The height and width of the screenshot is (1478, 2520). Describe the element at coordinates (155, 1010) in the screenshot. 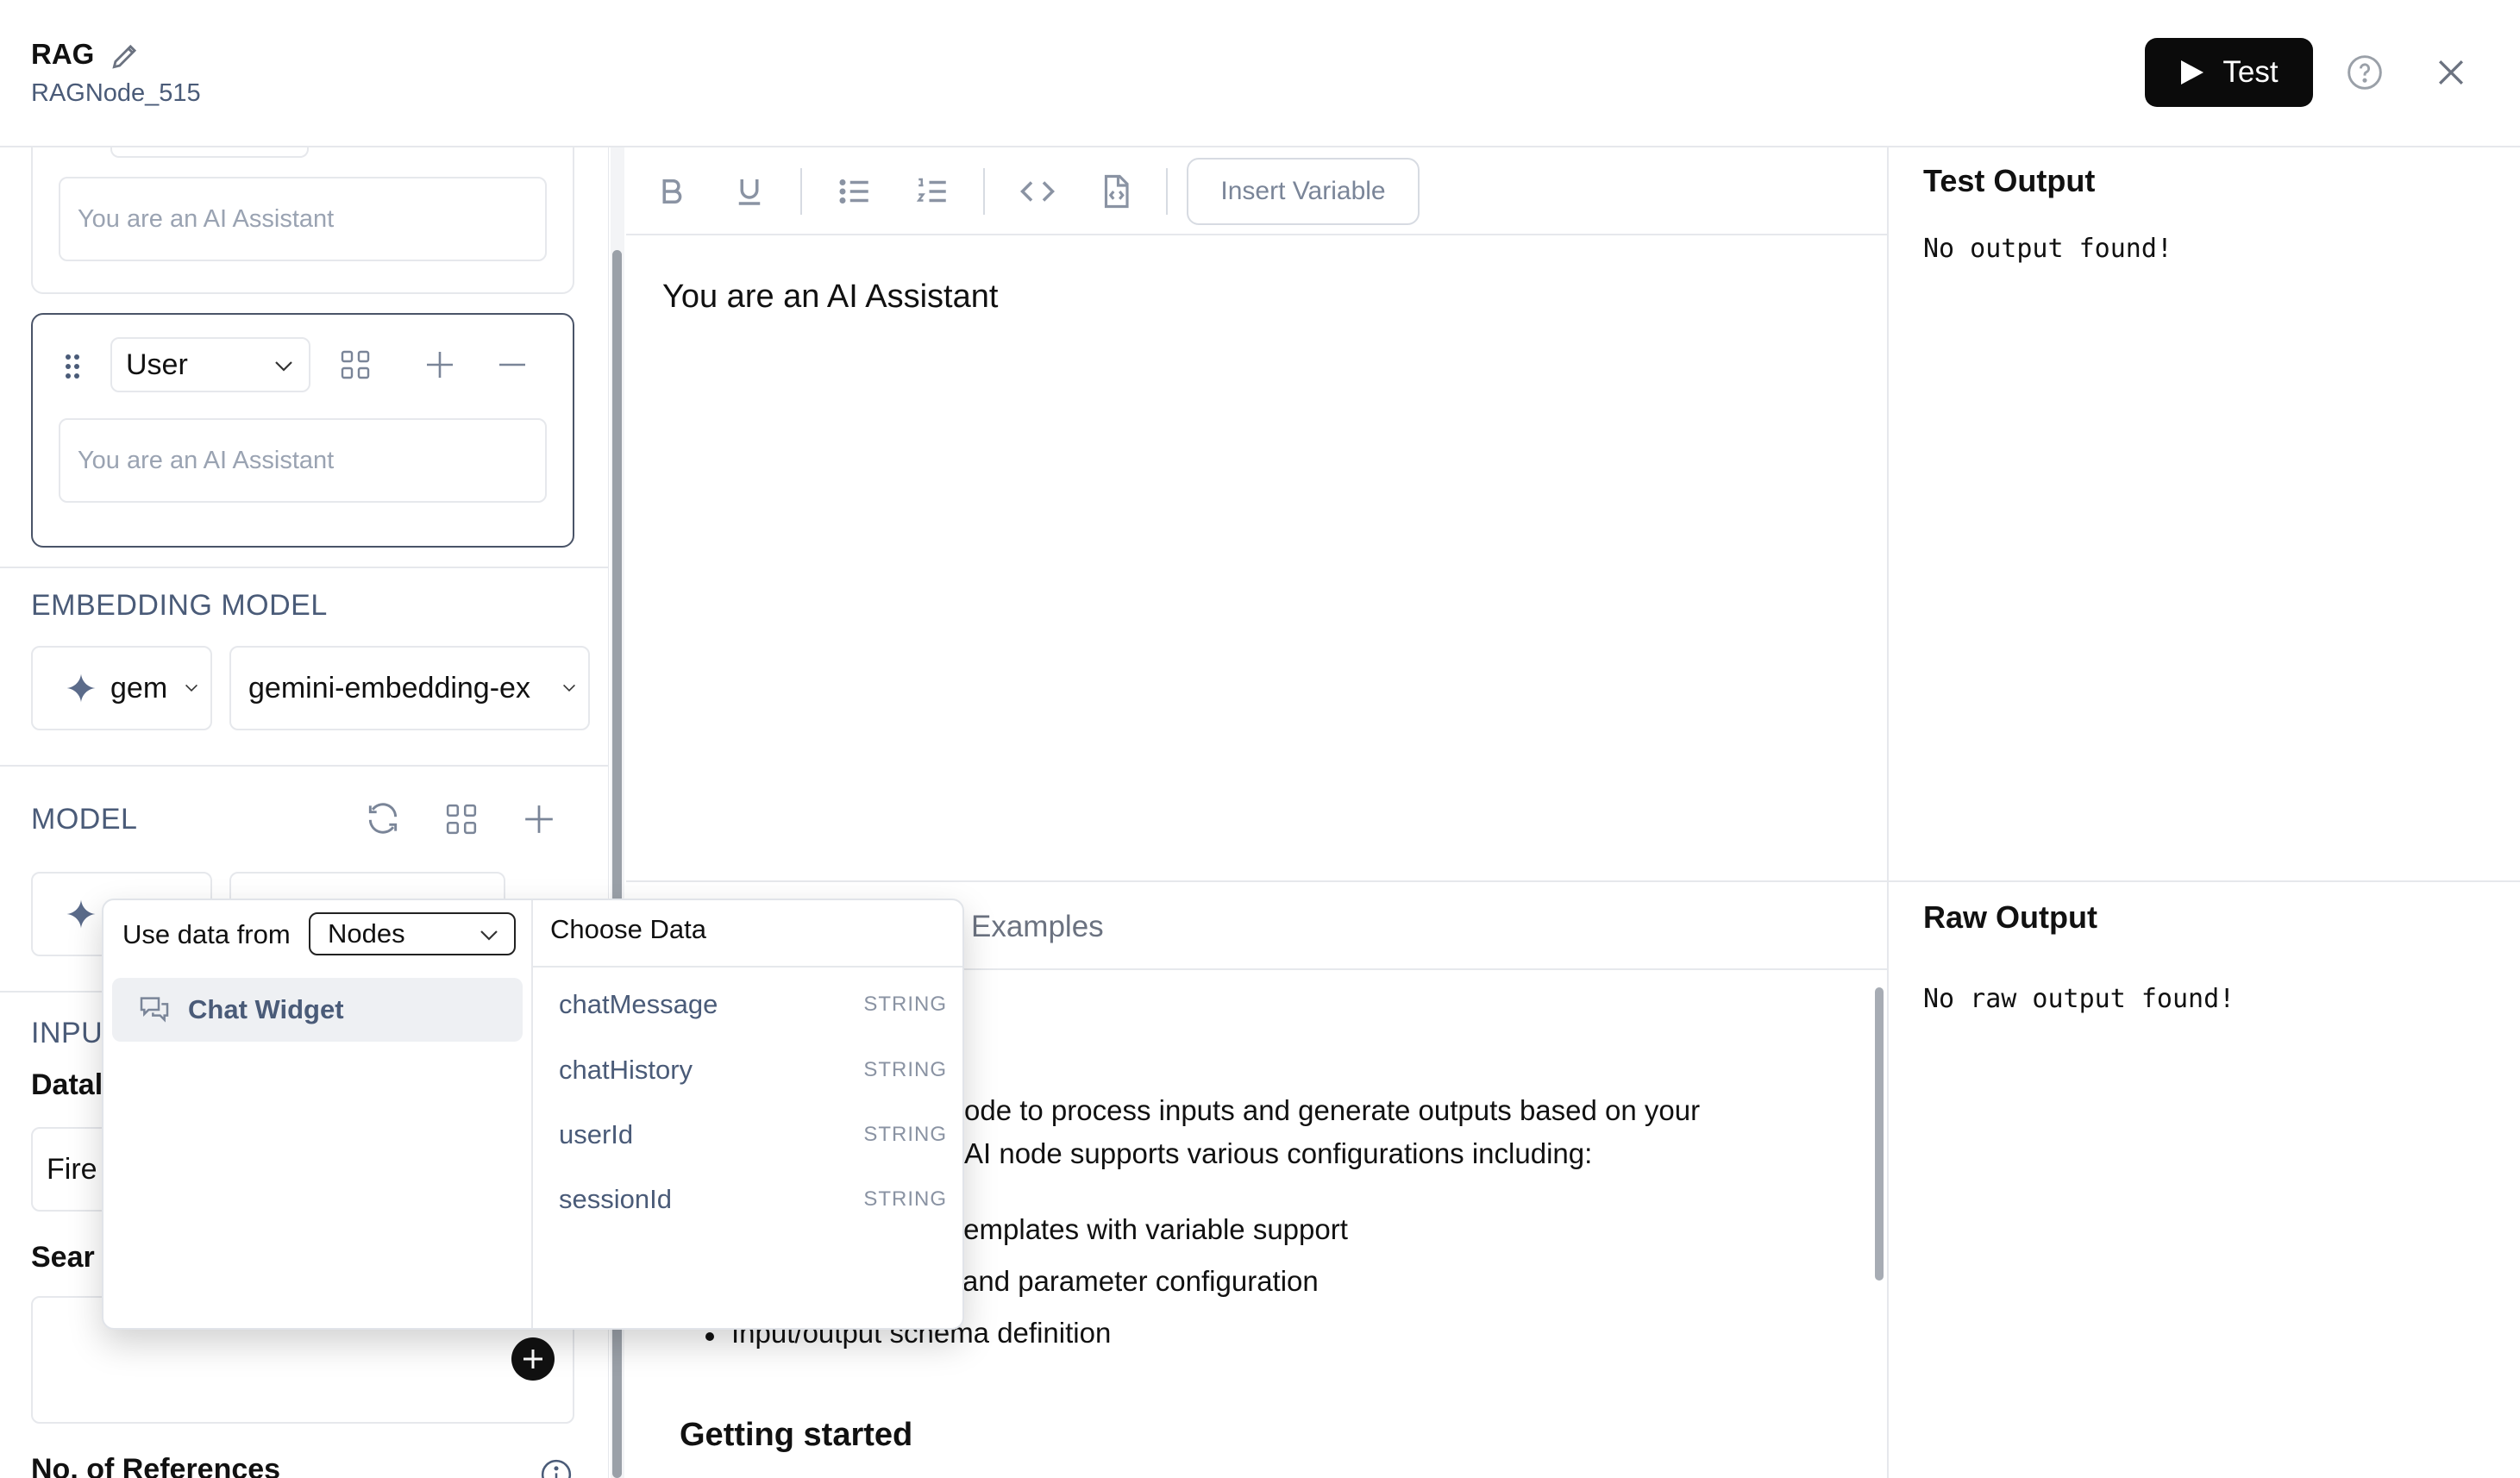

I see `chat-icon` at that location.